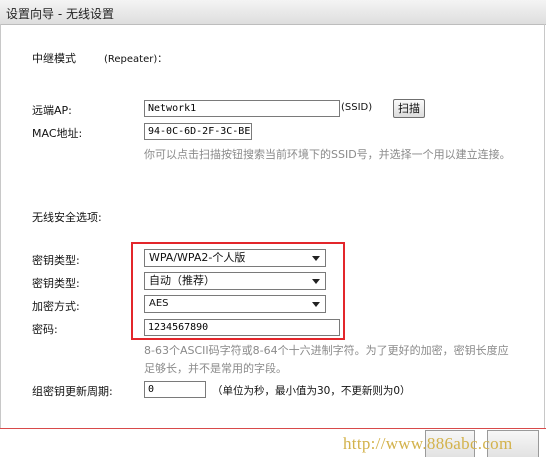  I want to click on scan-button: 扫描, so click(409, 108).